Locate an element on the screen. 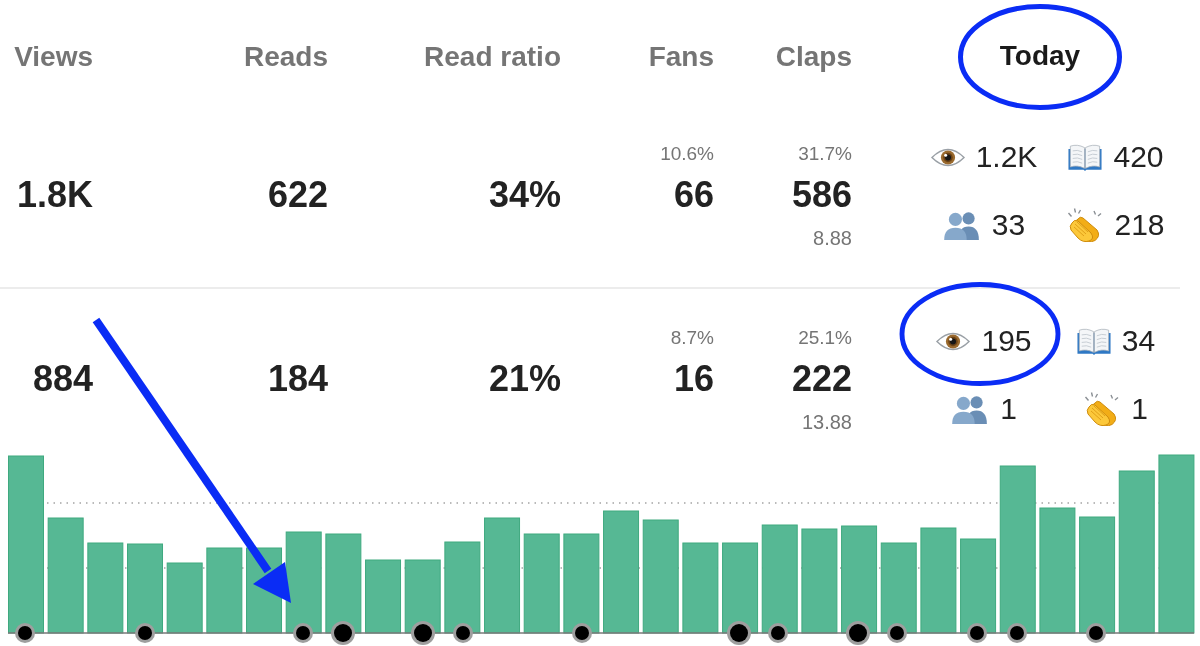  stat-value: 16 is located at coordinates (693, 379).